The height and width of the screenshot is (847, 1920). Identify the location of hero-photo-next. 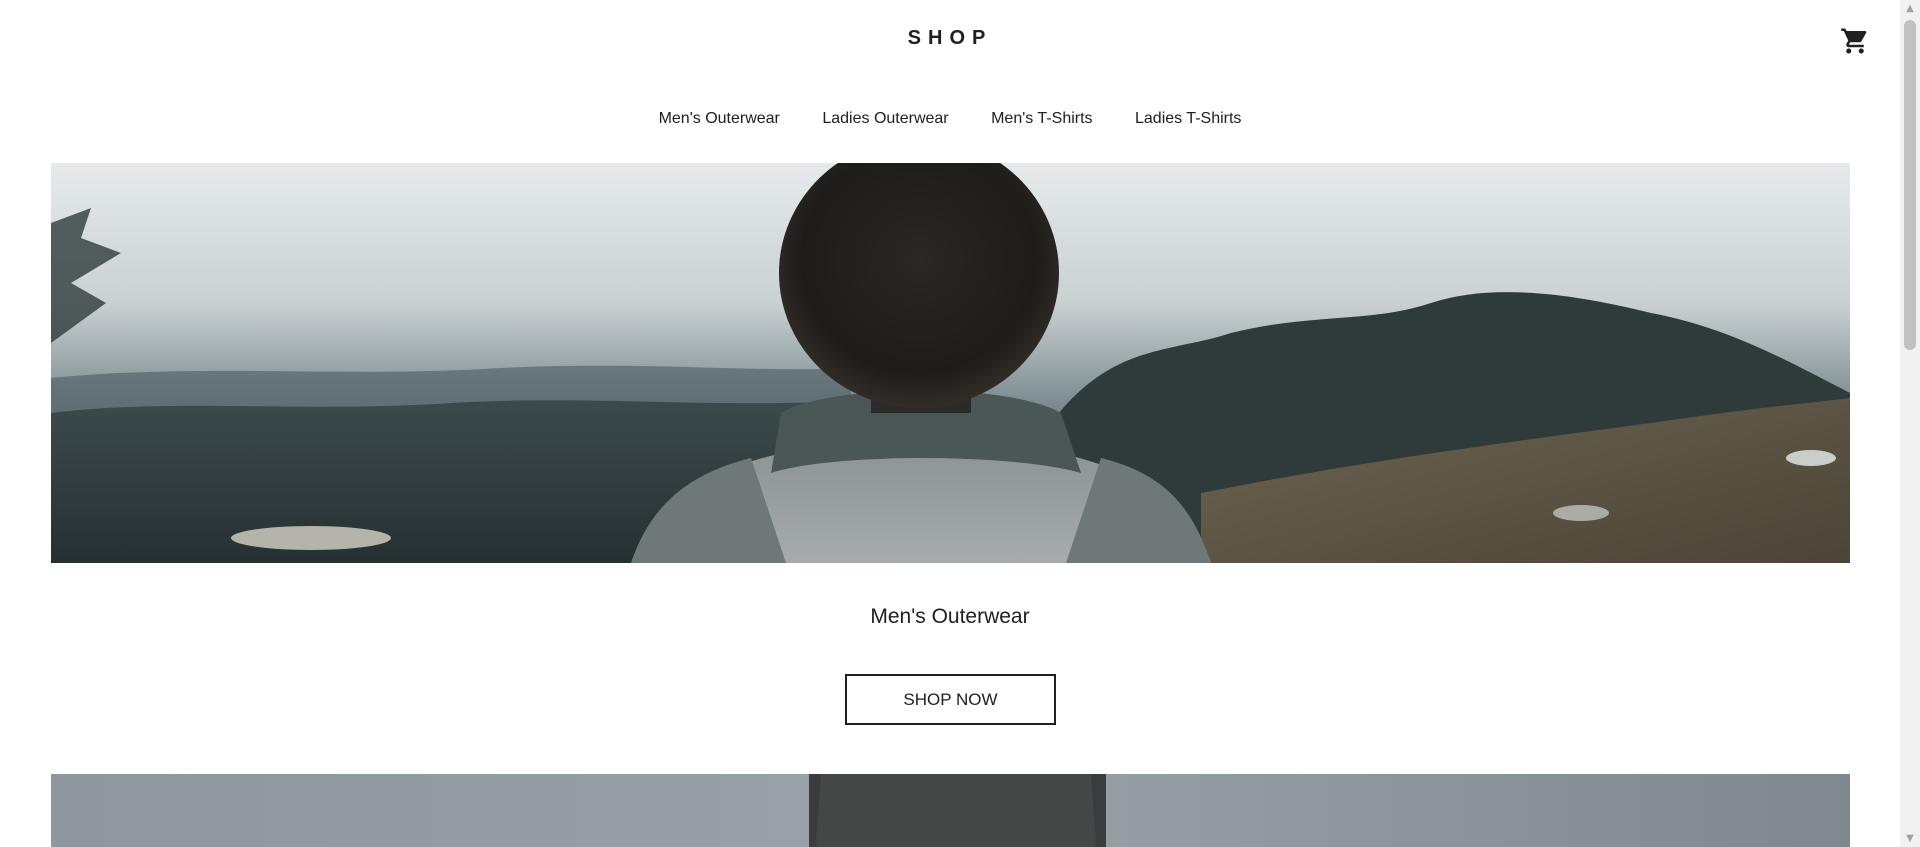
(950, 810).